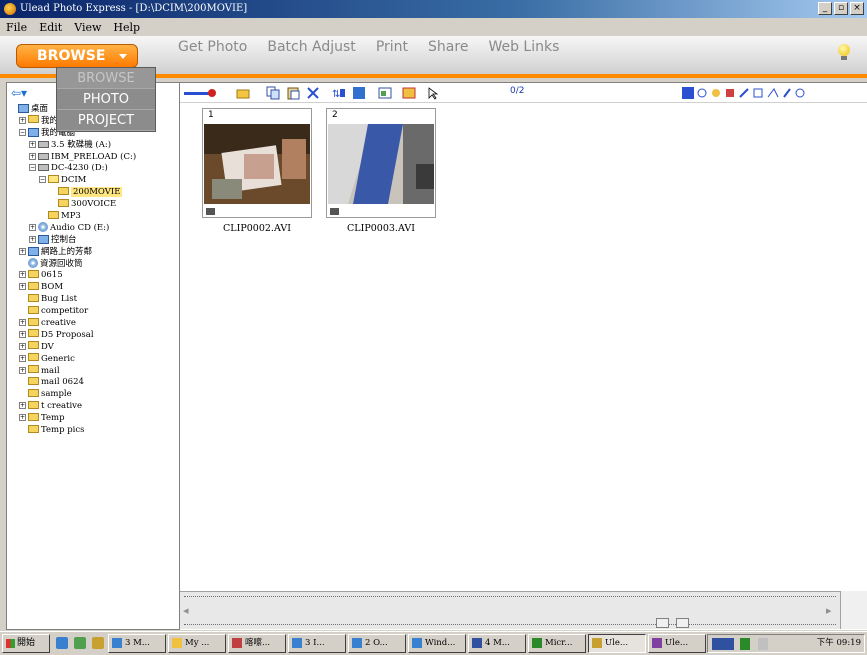 This screenshot has width=867, height=655. What do you see at coordinates (106, 78) in the screenshot?
I see `dropdown-item-browse: BROWSE` at bounding box center [106, 78].